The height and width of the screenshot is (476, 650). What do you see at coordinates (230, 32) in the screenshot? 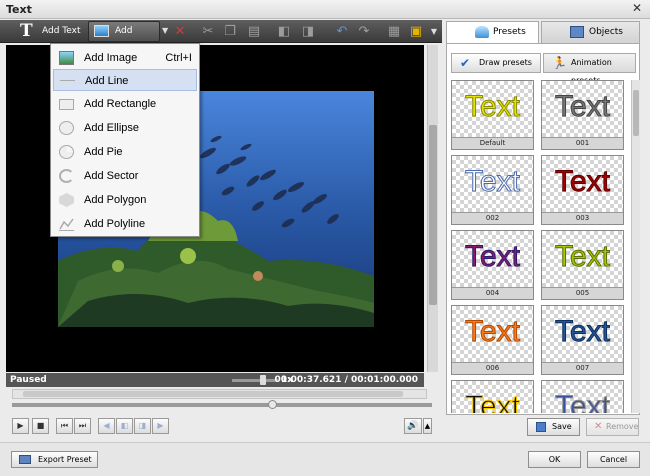
I see `copy-icon: ❐` at bounding box center [230, 32].